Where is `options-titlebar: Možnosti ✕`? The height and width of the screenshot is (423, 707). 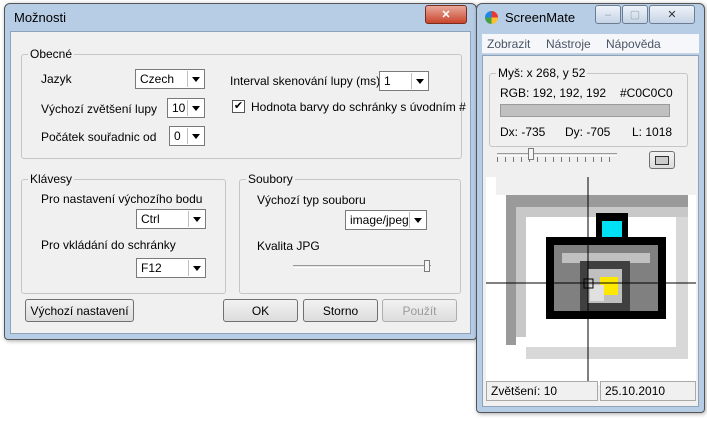
options-titlebar: Možnosti ✕ is located at coordinates (240, 17).